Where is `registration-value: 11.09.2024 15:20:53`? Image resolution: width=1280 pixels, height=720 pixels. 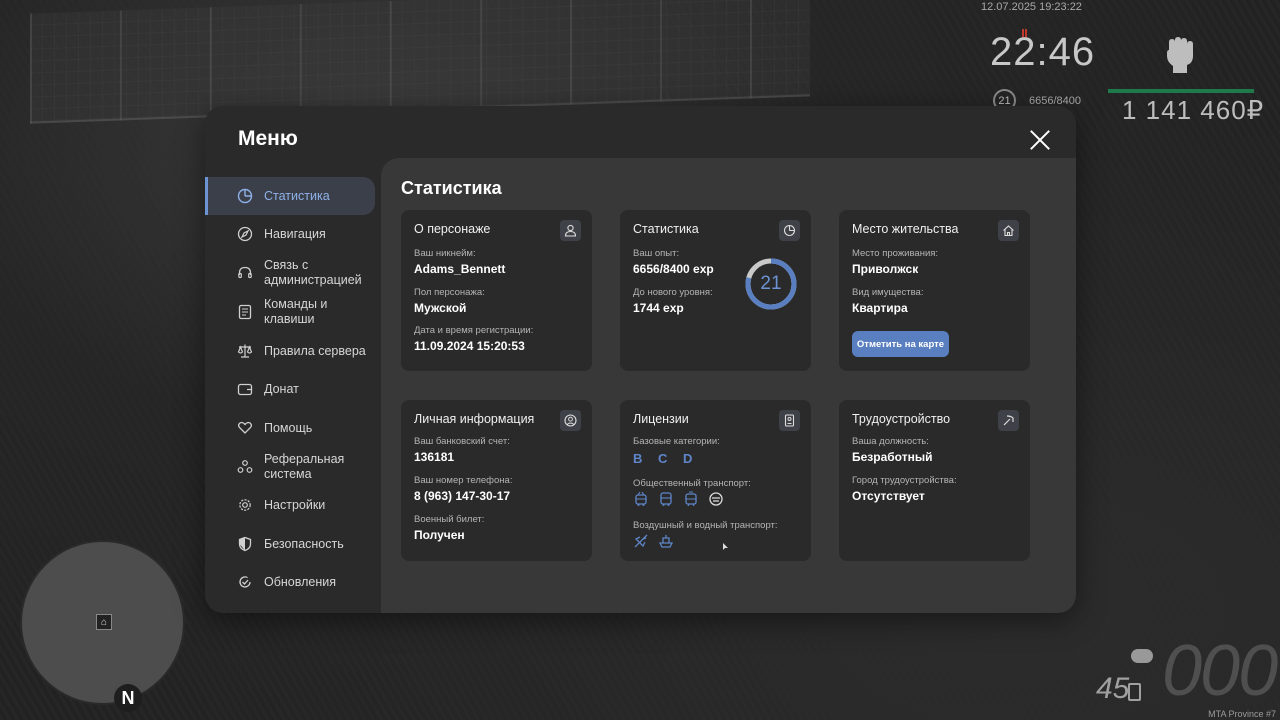
registration-value: 11.09.2024 15:20:53 is located at coordinates (469, 346).